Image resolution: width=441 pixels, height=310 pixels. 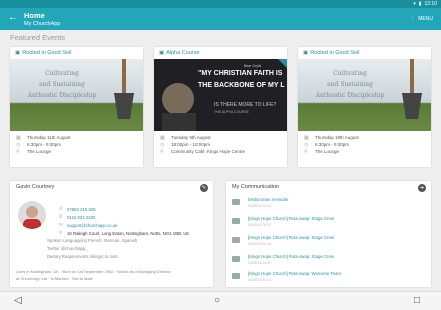 What do you see at coordinates (241, 85) in the screenshot?
I see `image-line: THE BACKBONE OF MY L` at bounding box center [241, 85].